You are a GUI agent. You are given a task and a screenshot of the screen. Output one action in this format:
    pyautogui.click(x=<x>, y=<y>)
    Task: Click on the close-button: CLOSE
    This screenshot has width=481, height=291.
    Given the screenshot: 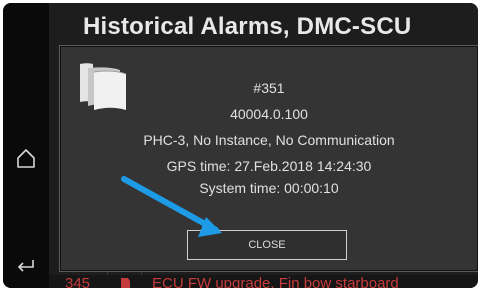 What is the action you would take?
    pyautogui.click(x=267, y=245)
    